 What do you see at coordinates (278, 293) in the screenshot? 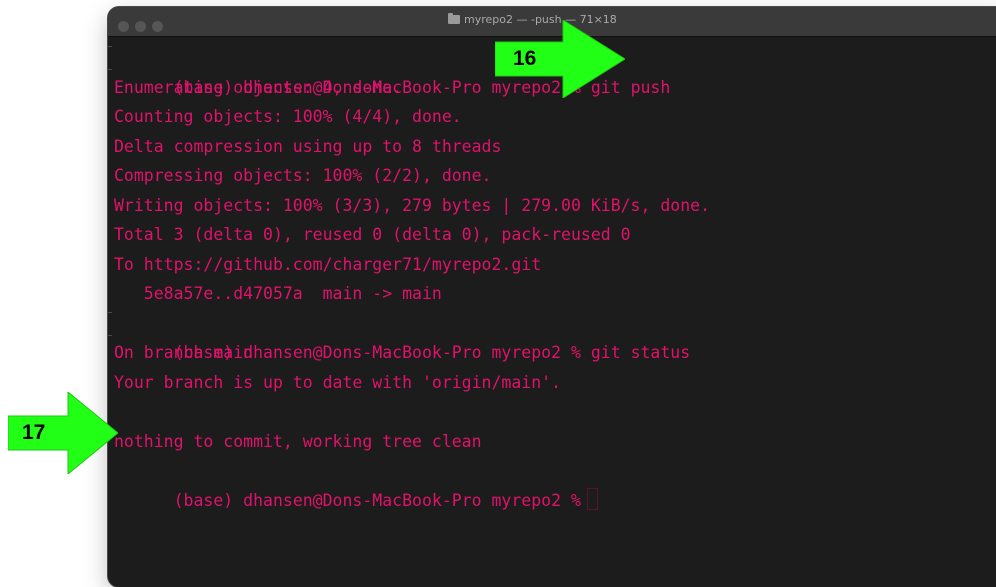
I see `terminal-line: 5e8a57e..d47057a main -> main` at bounding box center [278, 293].